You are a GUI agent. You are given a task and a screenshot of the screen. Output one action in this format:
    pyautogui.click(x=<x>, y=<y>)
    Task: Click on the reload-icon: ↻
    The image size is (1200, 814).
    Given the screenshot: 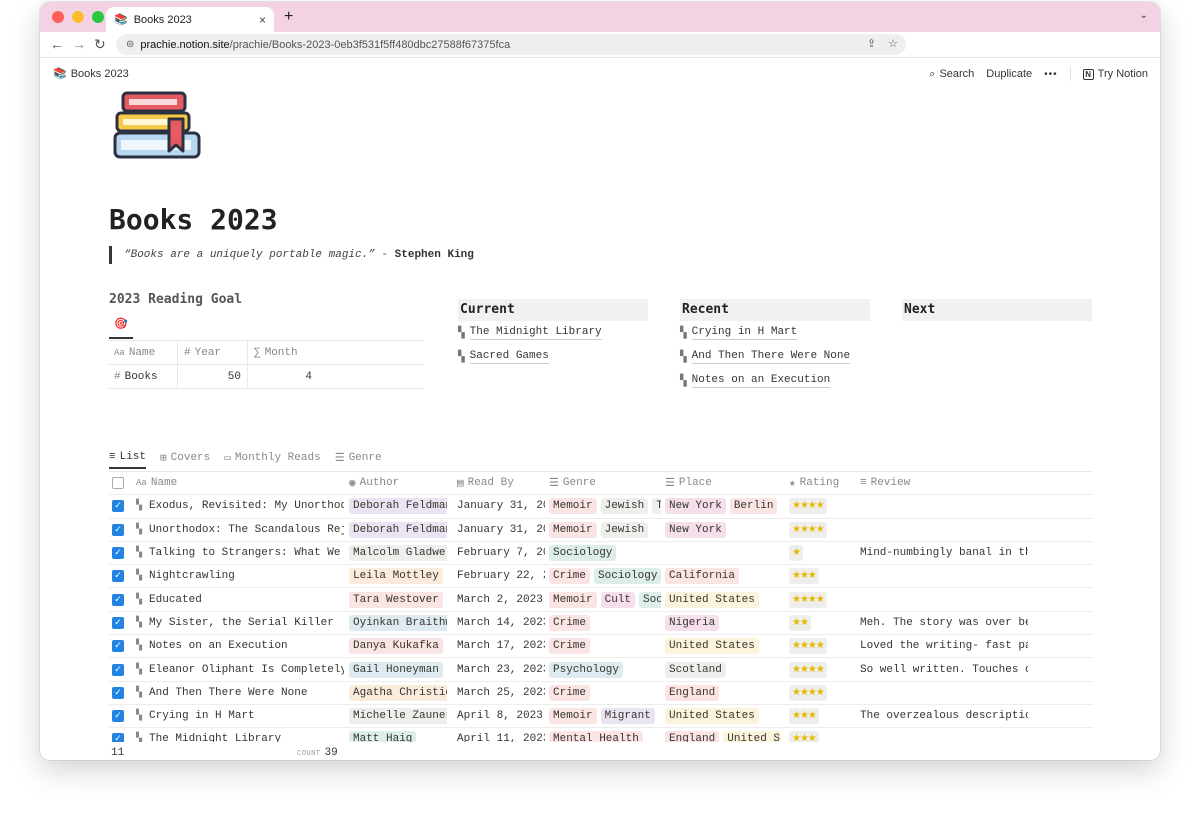 What is the action you would take?
    pyautogui.click(x=100, y=44)
    